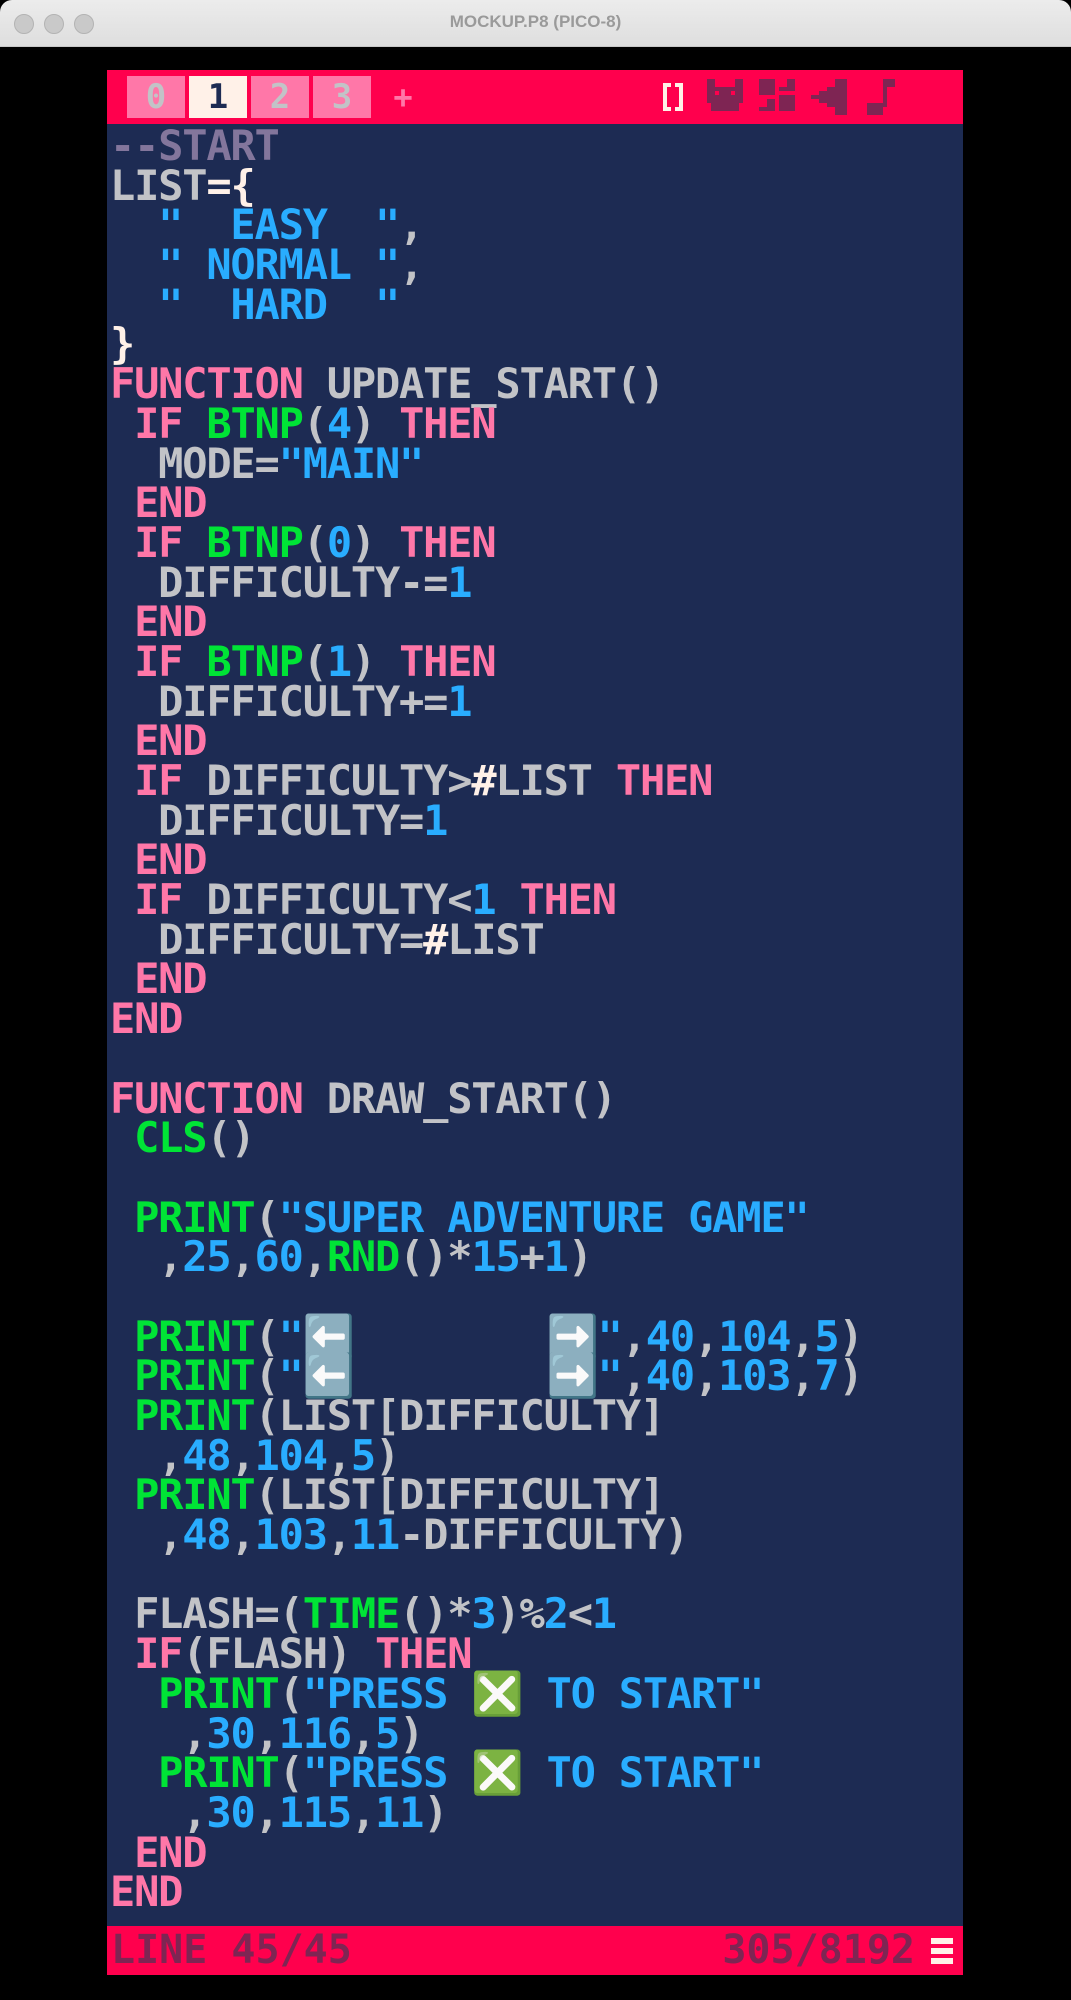 The height and width of the screenshot is (2000, 1071). Describe the element at coordinates (652, 780) in the screenshot. I see `code-token: THEN` at that location.